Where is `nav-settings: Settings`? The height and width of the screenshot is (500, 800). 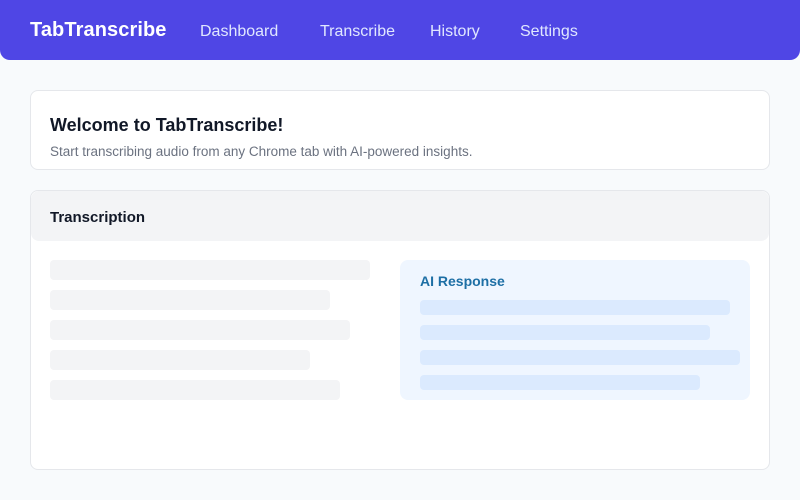
nav-settings: Settings is located at coordinates (549, 32).